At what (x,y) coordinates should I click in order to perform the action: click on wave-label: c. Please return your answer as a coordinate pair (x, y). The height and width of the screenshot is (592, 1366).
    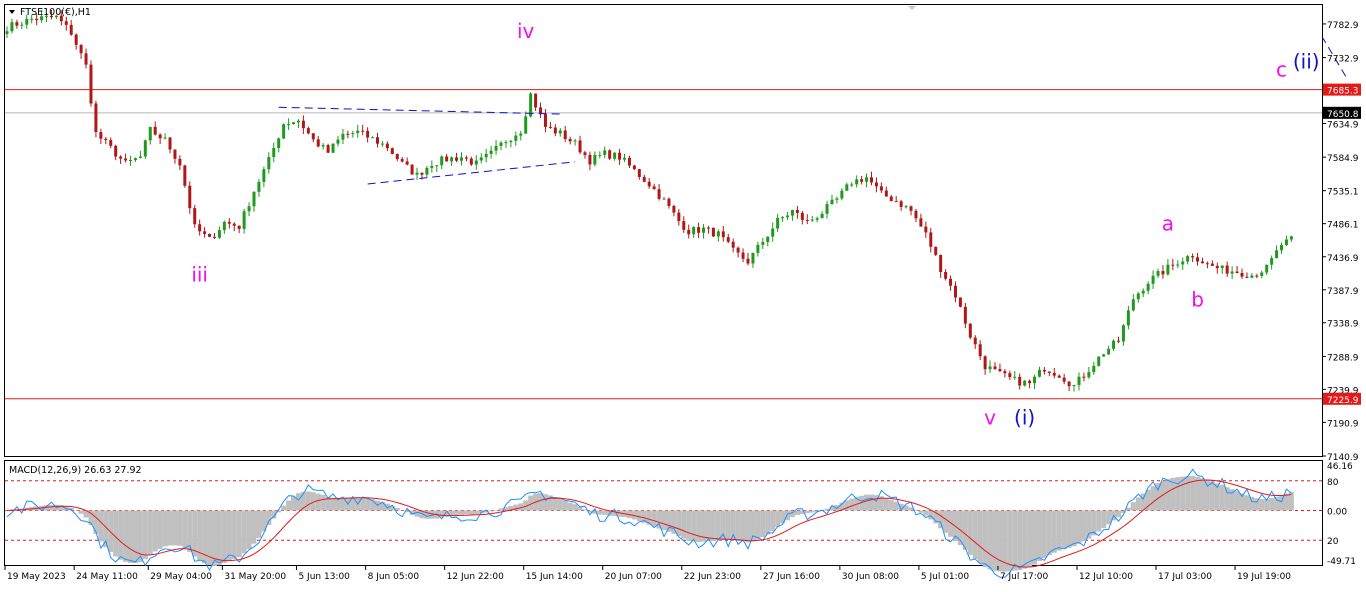
    Looking at the image, I should click on (1281, 69).